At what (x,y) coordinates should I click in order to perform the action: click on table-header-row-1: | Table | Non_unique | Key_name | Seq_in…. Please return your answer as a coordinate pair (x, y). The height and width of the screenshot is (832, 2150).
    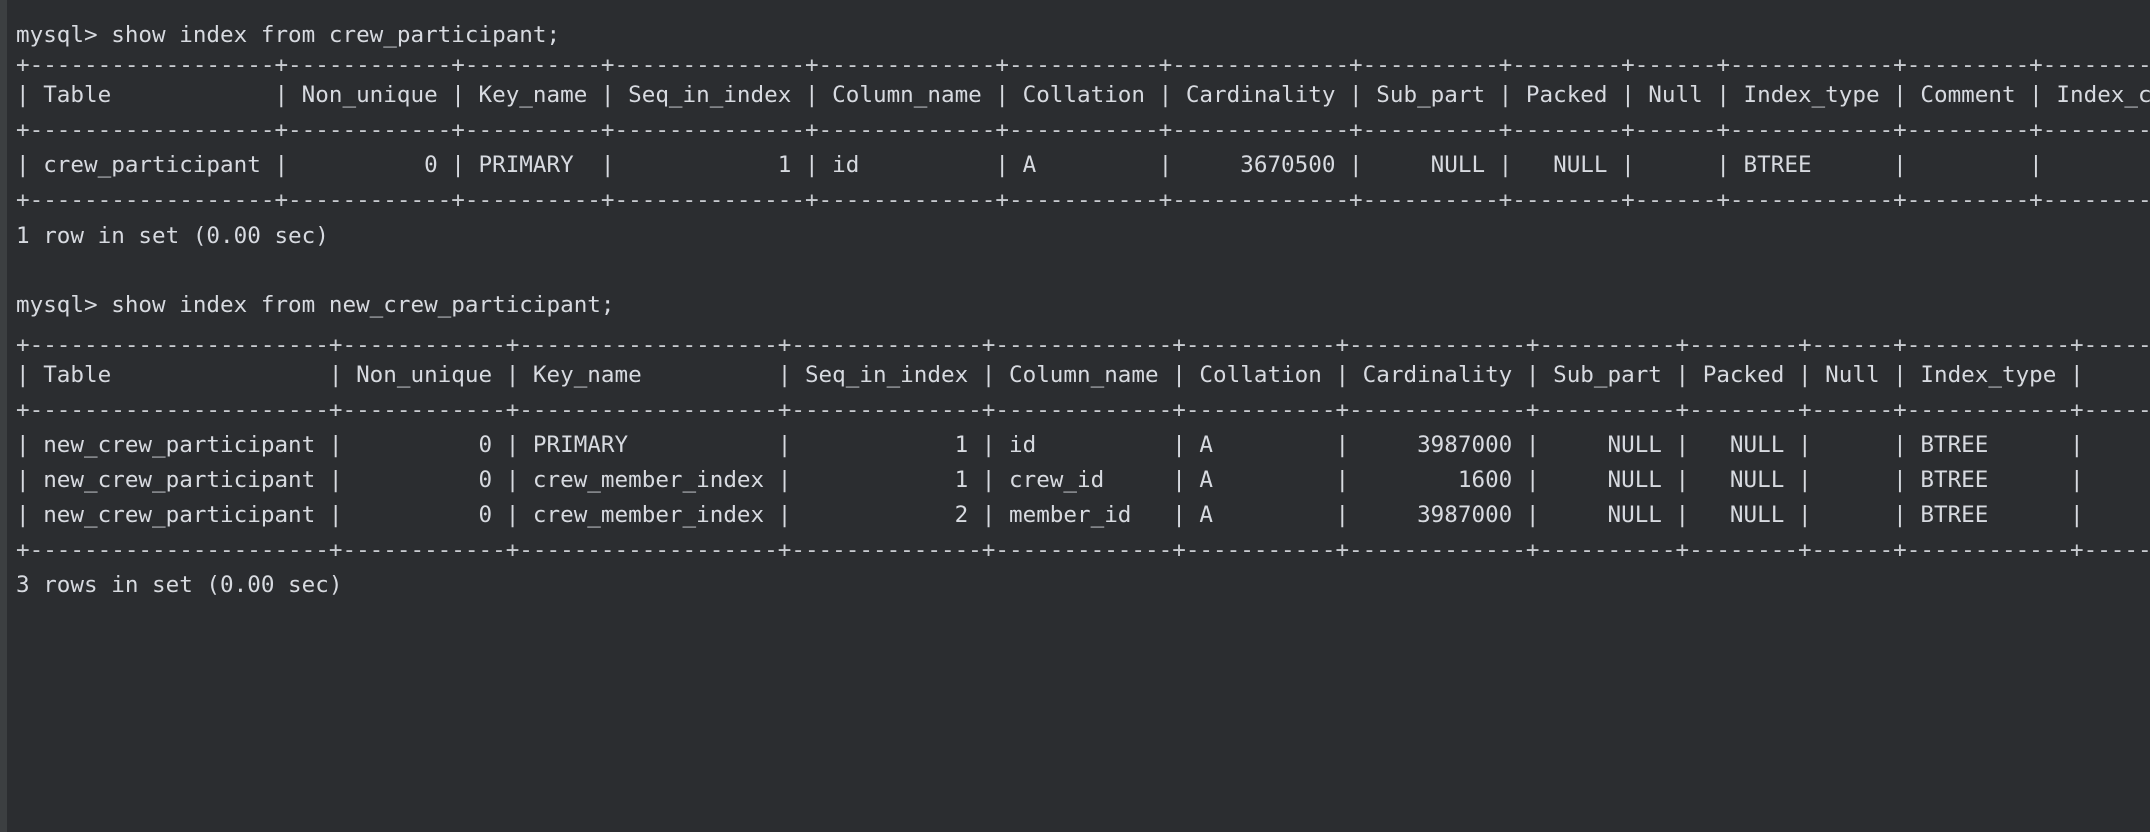
    Looking at the image, I should click on (1083, 95).